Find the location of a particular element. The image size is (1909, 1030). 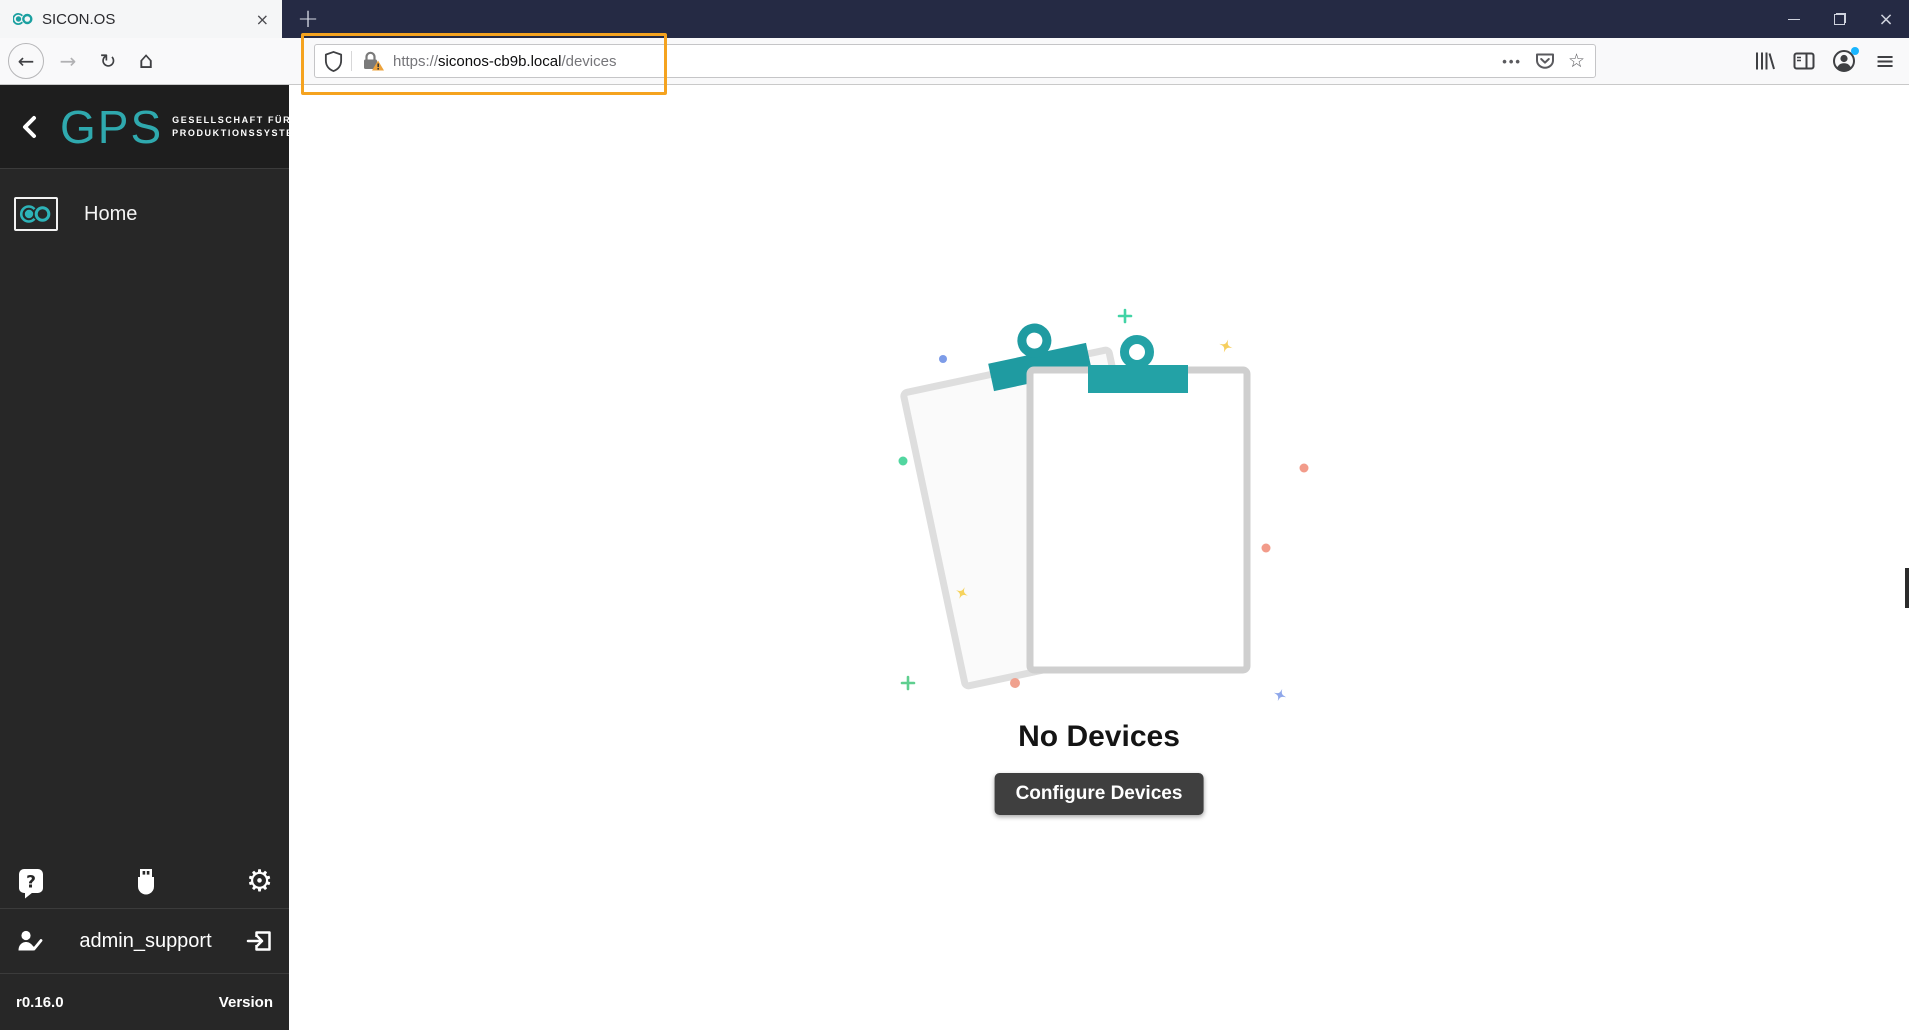

sidebar-header: GPS GESELLSCHAFT FÜR PRODUKTIONSSYSTEME is located at coordinates (154, 127).